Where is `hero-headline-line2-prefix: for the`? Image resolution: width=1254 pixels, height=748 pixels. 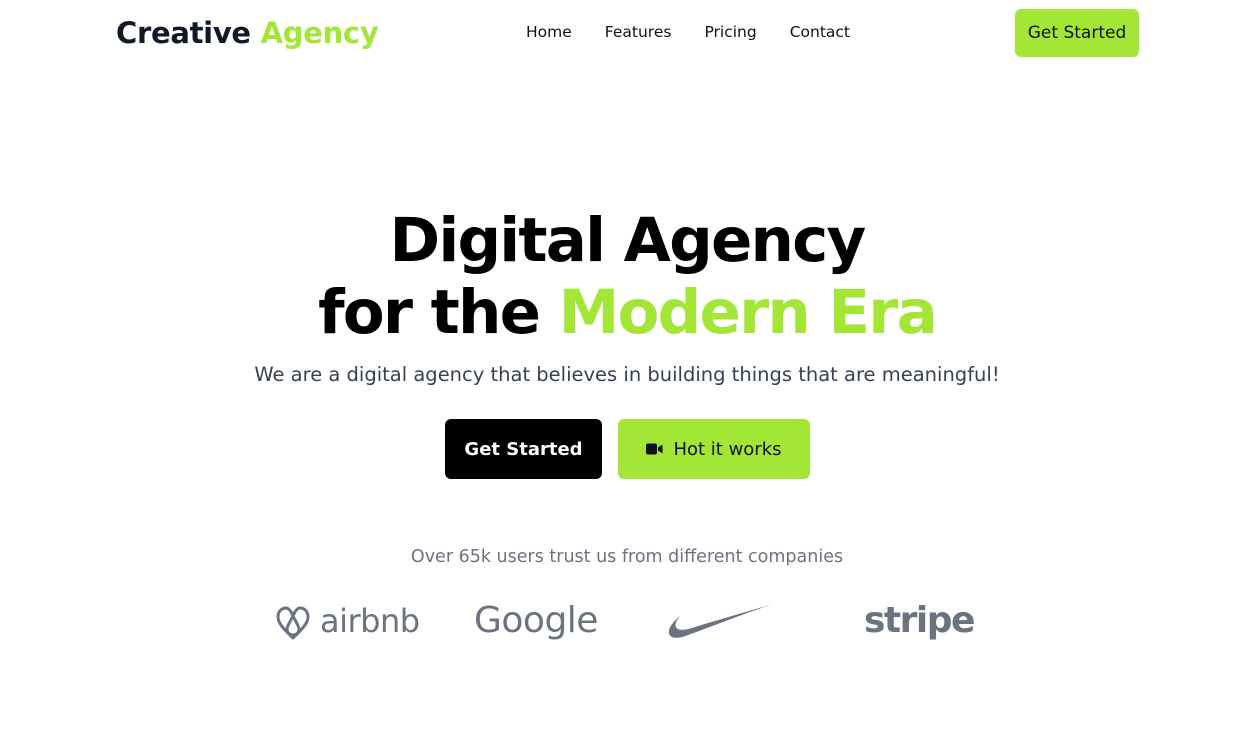
hero-headline-line2-prefix: for the is located at coordinates (429, 312).